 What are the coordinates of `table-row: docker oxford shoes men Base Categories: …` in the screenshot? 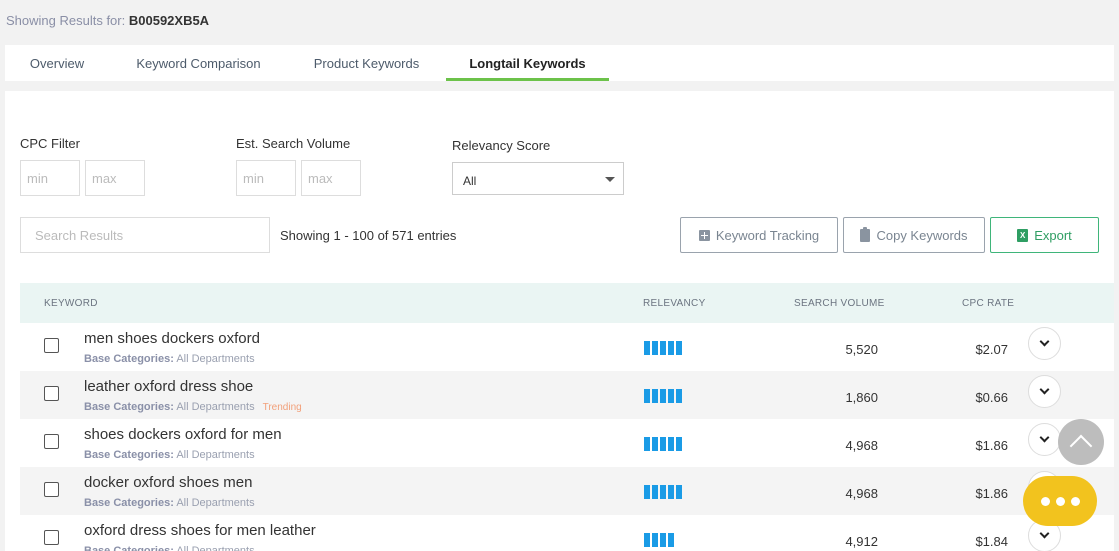 It's located at (567, 491).